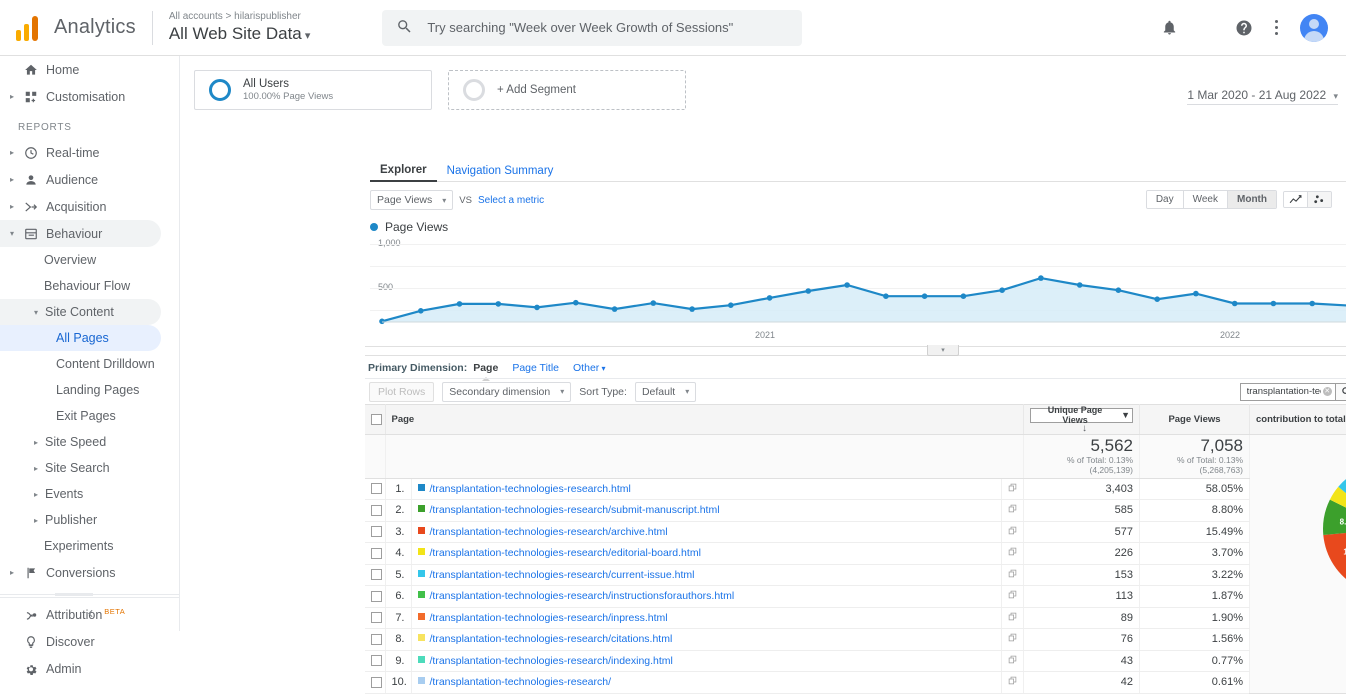 The height and width of the screenshot is (694, 1346). What do you see at coordinates (401, 392) in the screenshot?
I see `plot-rows-button: Plot Rows` at bounding box center [401, 392].